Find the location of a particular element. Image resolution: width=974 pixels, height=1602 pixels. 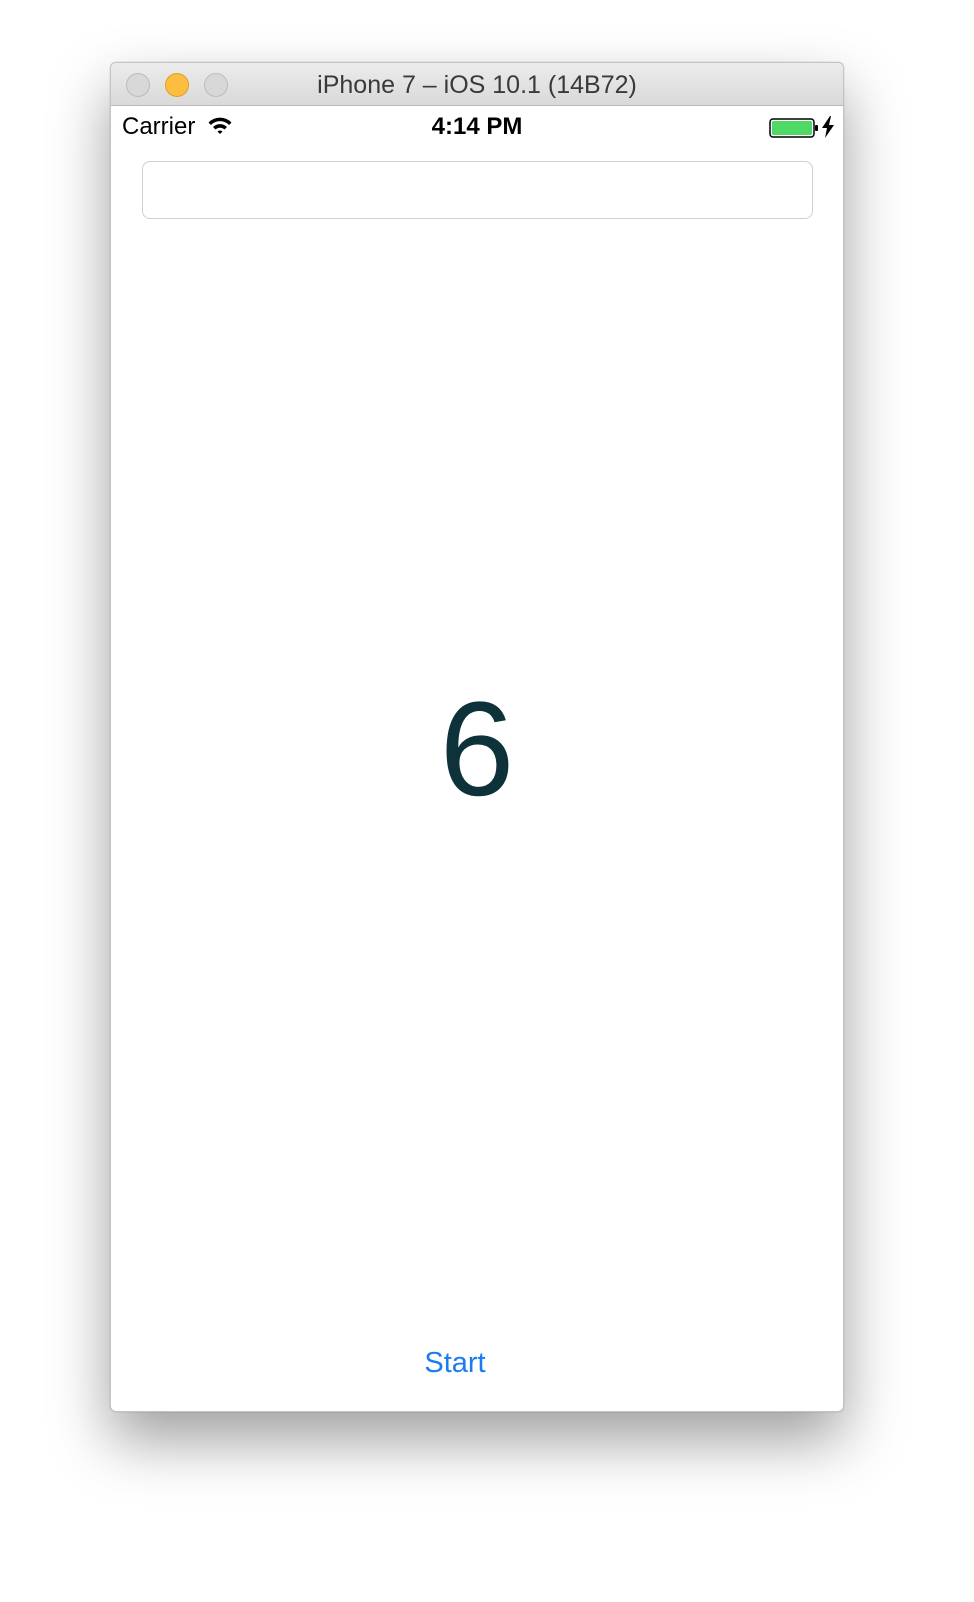

window-title: iPhone 7 – iOS 10.1 (14B72) is located at coordinates (477, 85).